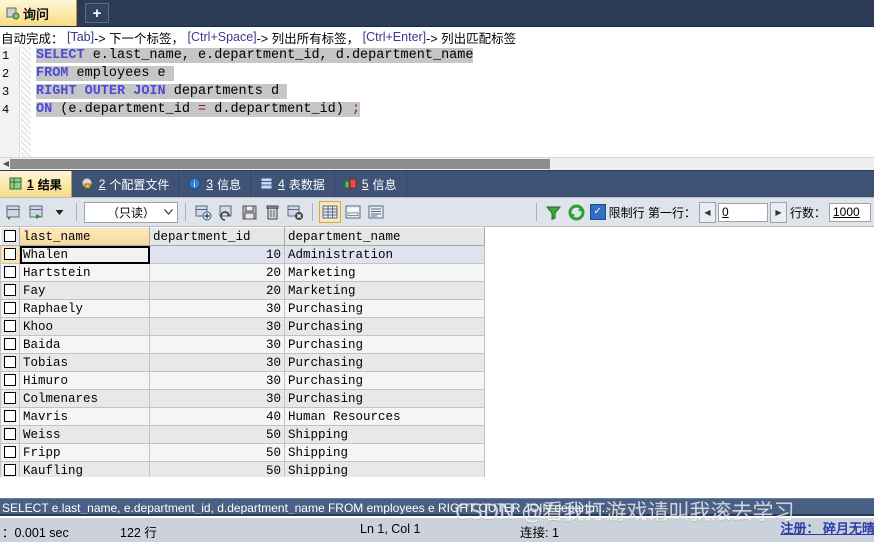  I want to click on select-all-checkbox, so click(10, 236).